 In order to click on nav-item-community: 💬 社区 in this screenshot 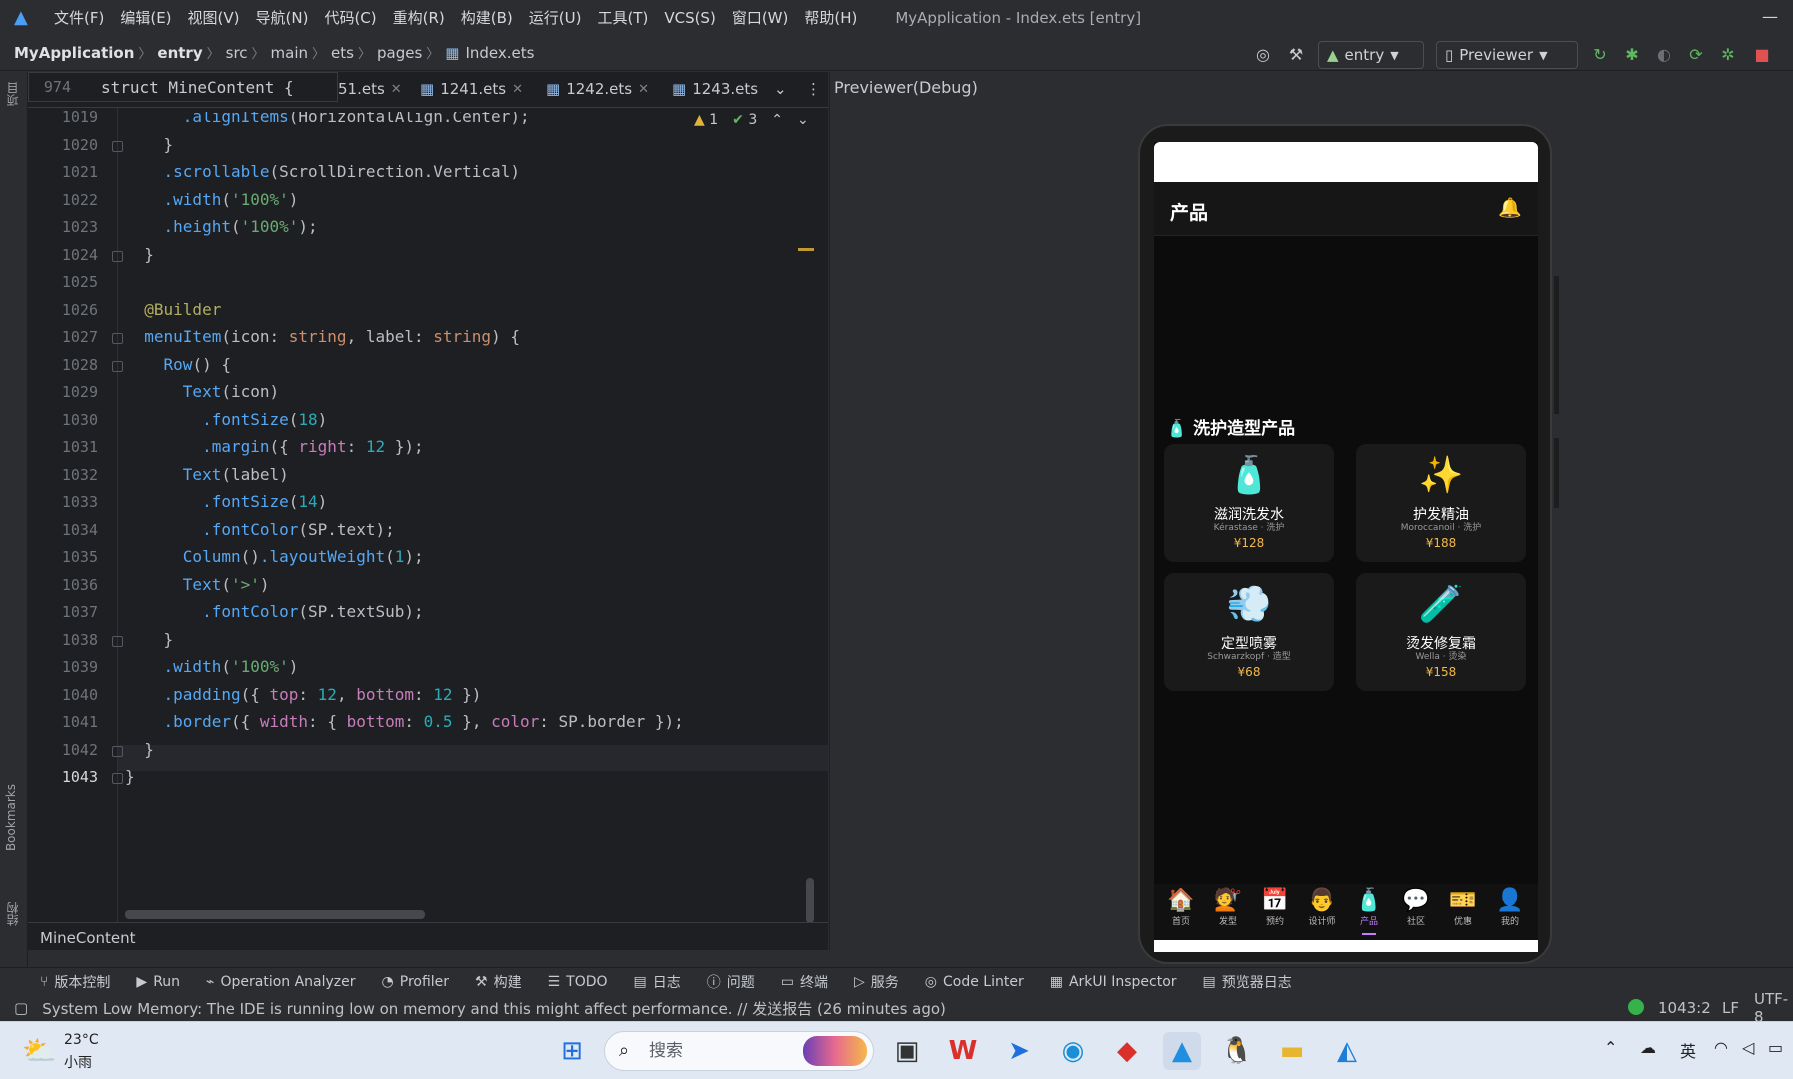, I will do `click(1416, 907)`.